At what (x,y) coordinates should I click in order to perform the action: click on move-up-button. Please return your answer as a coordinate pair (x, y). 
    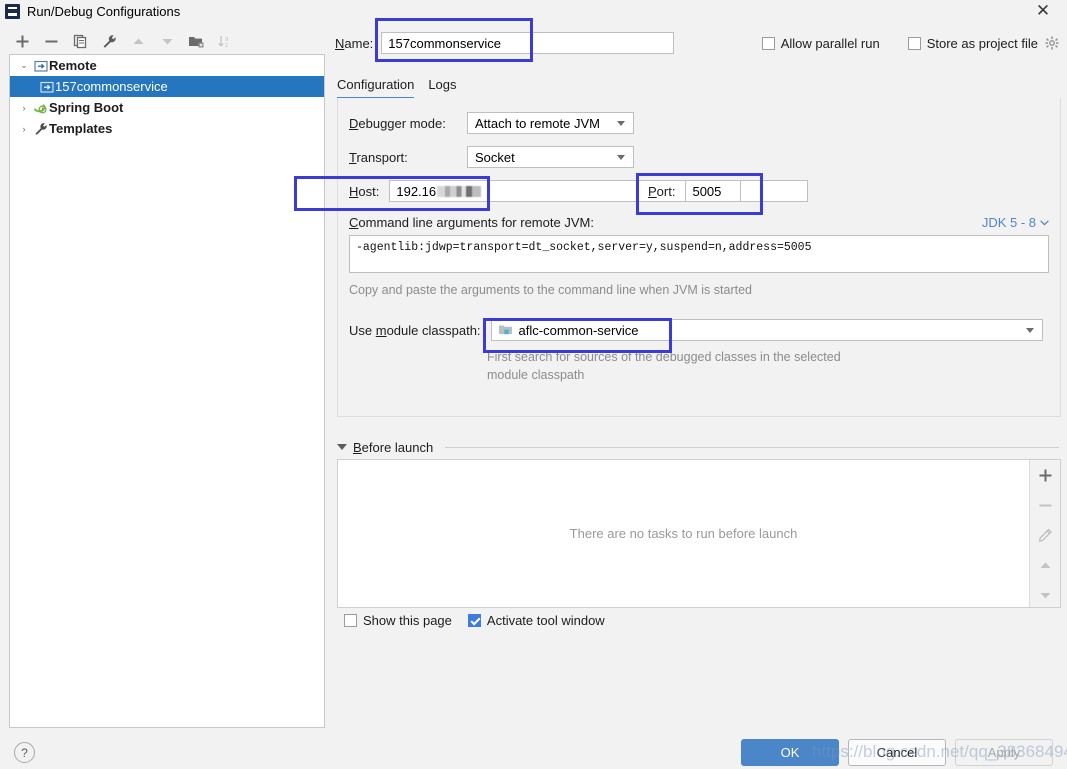
    Looking at the image, I should click on (138, 41).